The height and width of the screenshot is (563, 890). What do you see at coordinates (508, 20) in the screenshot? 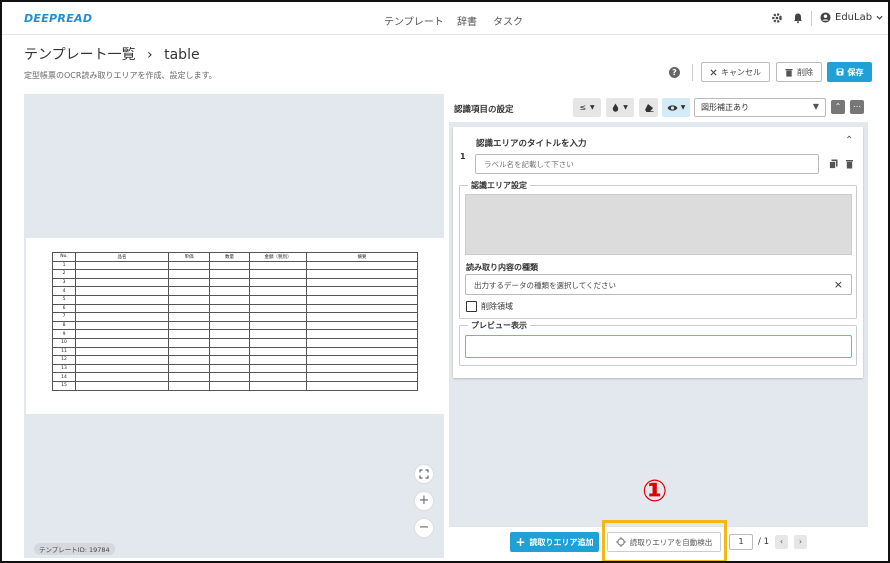
I see `nav-tasks: タスク` at bounding box center [508, 20].